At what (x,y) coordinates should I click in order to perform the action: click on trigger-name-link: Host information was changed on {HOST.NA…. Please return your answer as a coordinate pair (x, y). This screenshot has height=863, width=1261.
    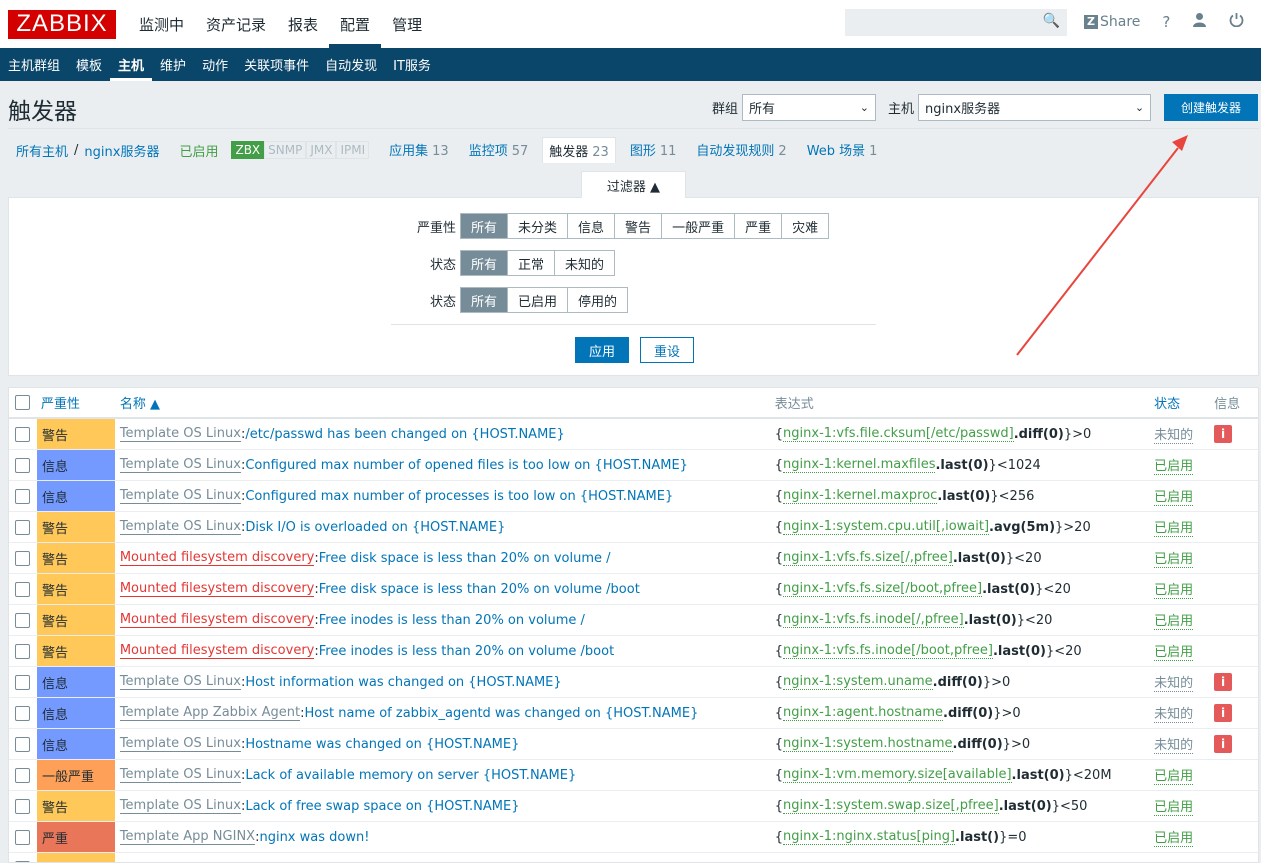
    Looking at the image, I should click on (403, 682).